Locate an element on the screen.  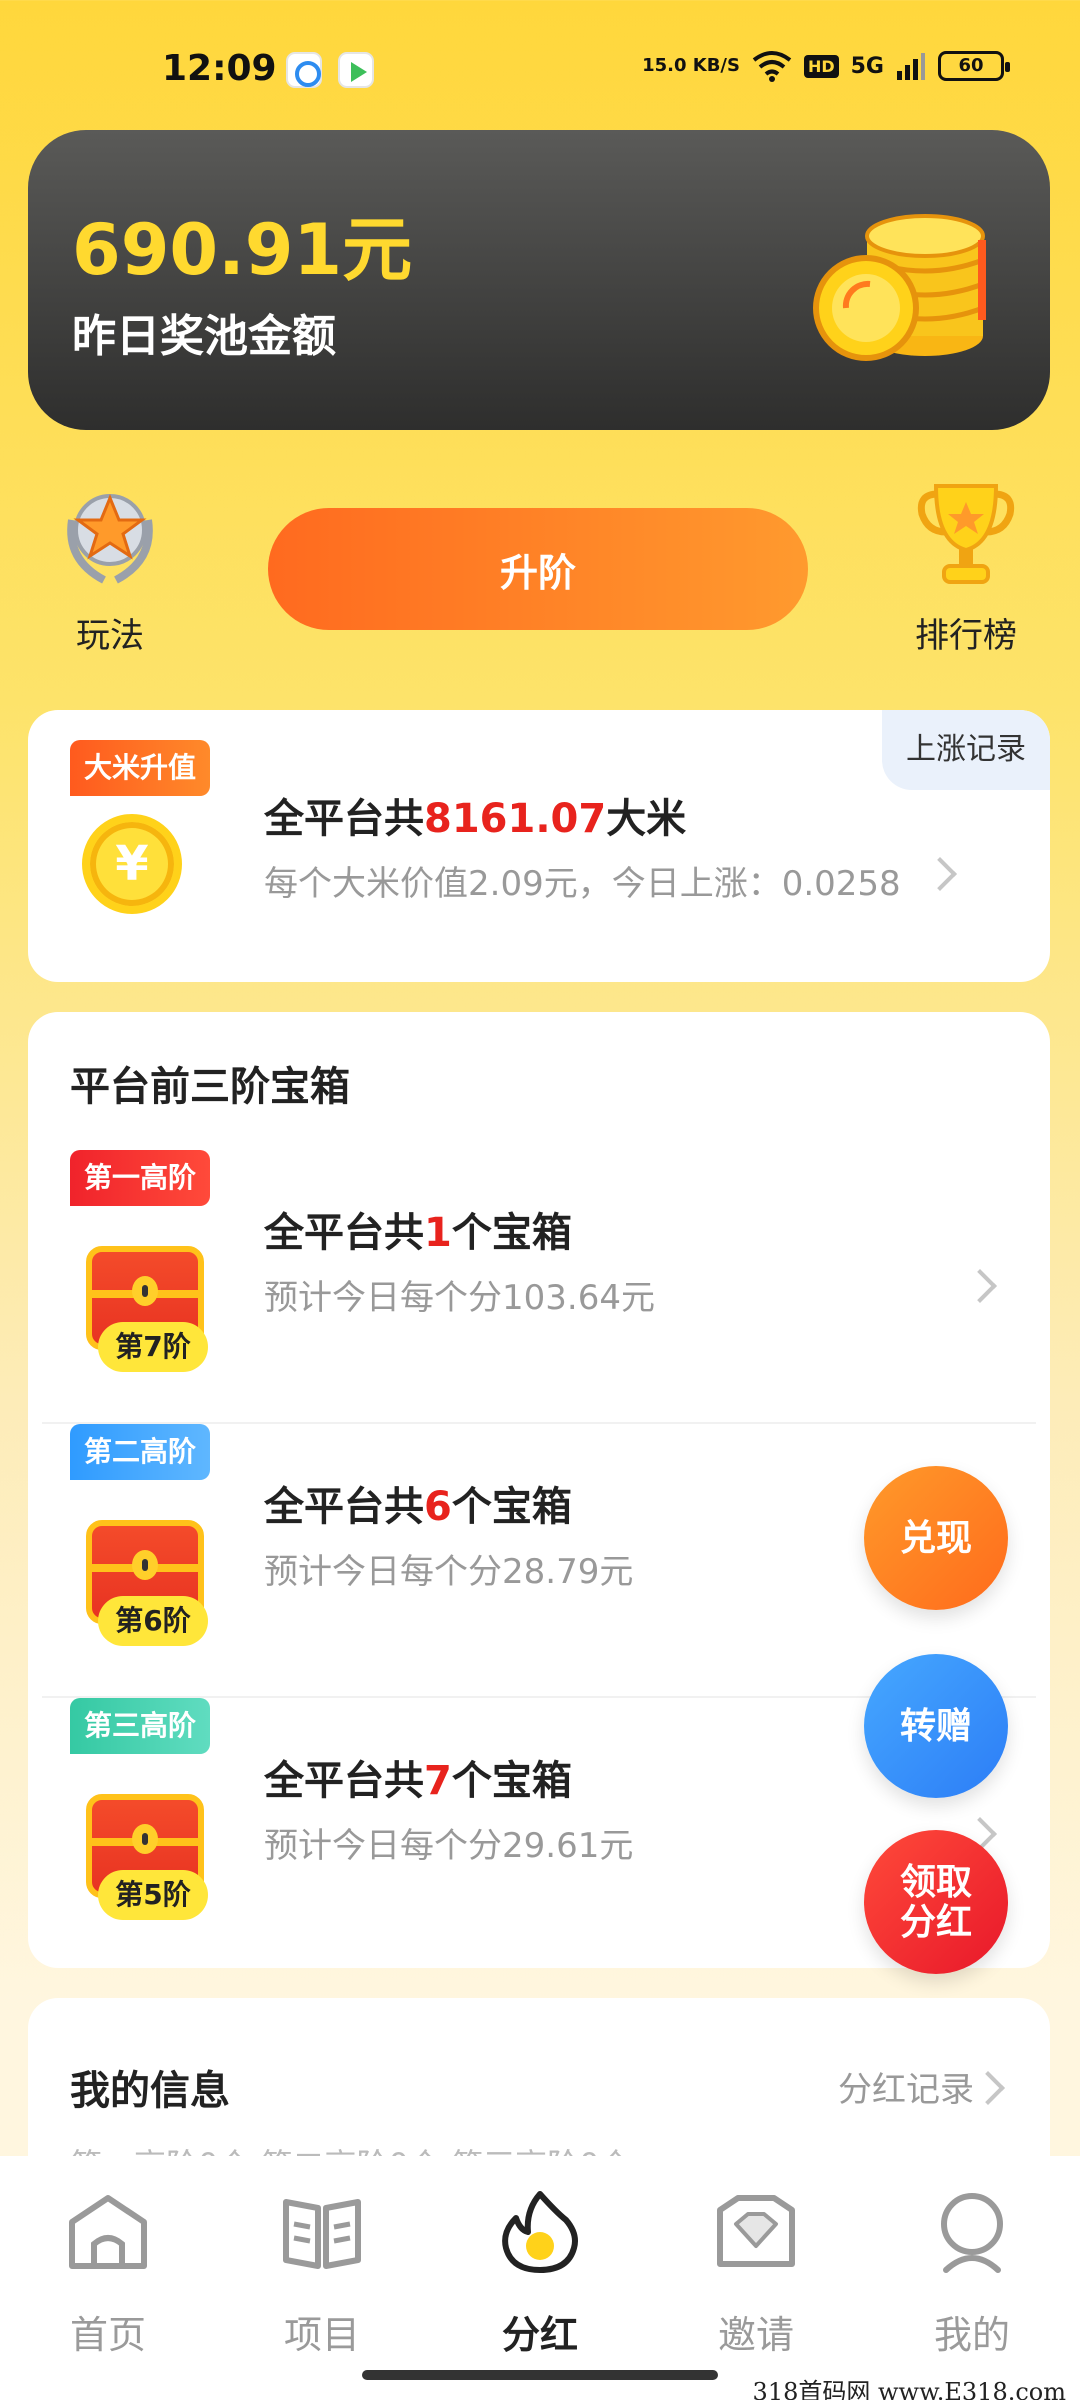
trophy-icon is located at coordinates (966, 534).